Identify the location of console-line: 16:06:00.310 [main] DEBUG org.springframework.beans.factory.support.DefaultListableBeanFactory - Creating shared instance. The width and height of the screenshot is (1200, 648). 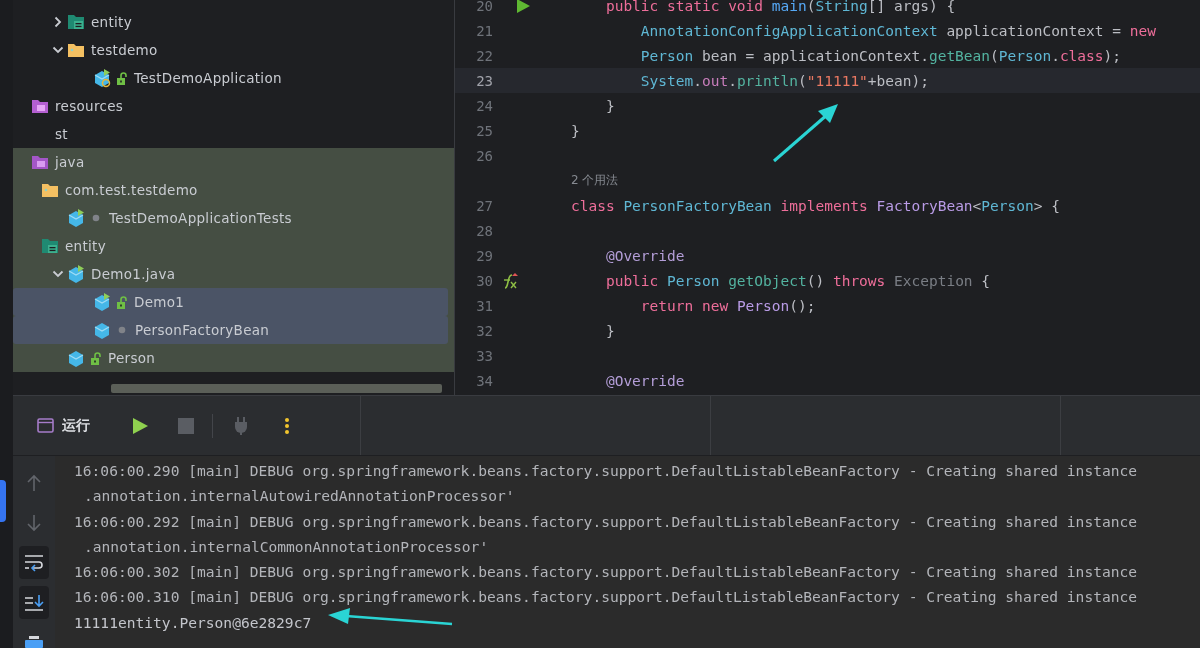
(606, 597).